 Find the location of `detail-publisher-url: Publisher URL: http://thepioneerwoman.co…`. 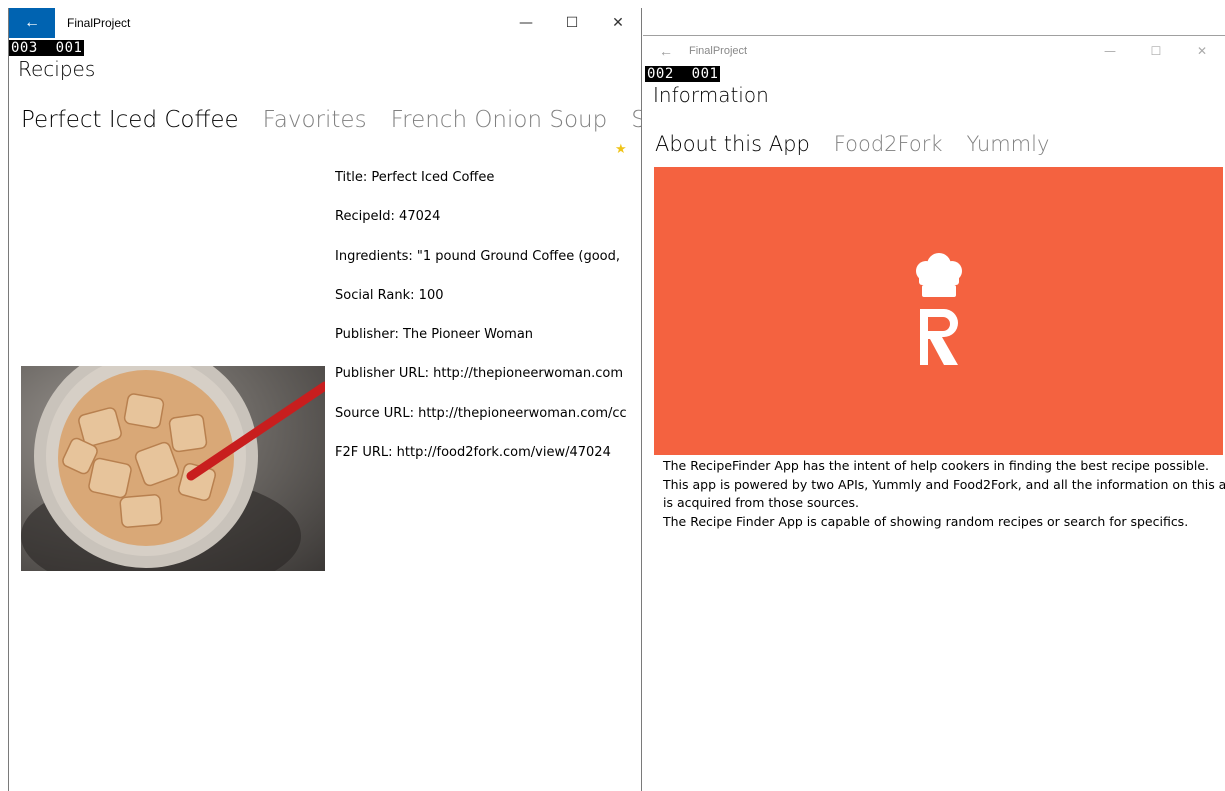

detail-publisher-url: Publisher URL: http://thepioneerwoman.co… is located at coordinates (479, 374).